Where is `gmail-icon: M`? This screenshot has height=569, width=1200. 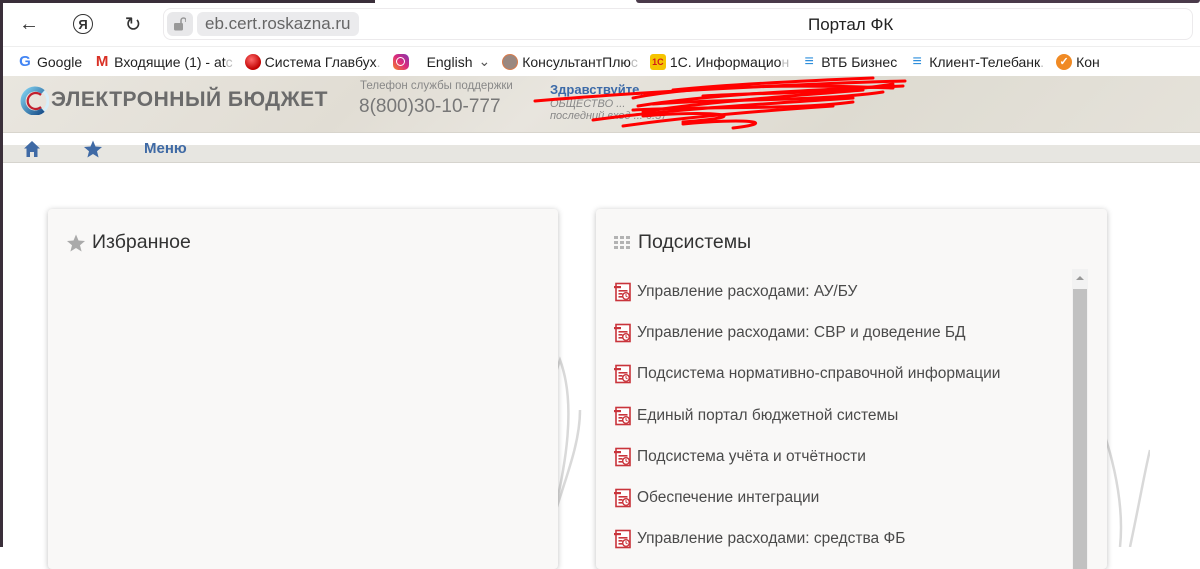
gmail-icon: M is located at coordinates (102, 61).